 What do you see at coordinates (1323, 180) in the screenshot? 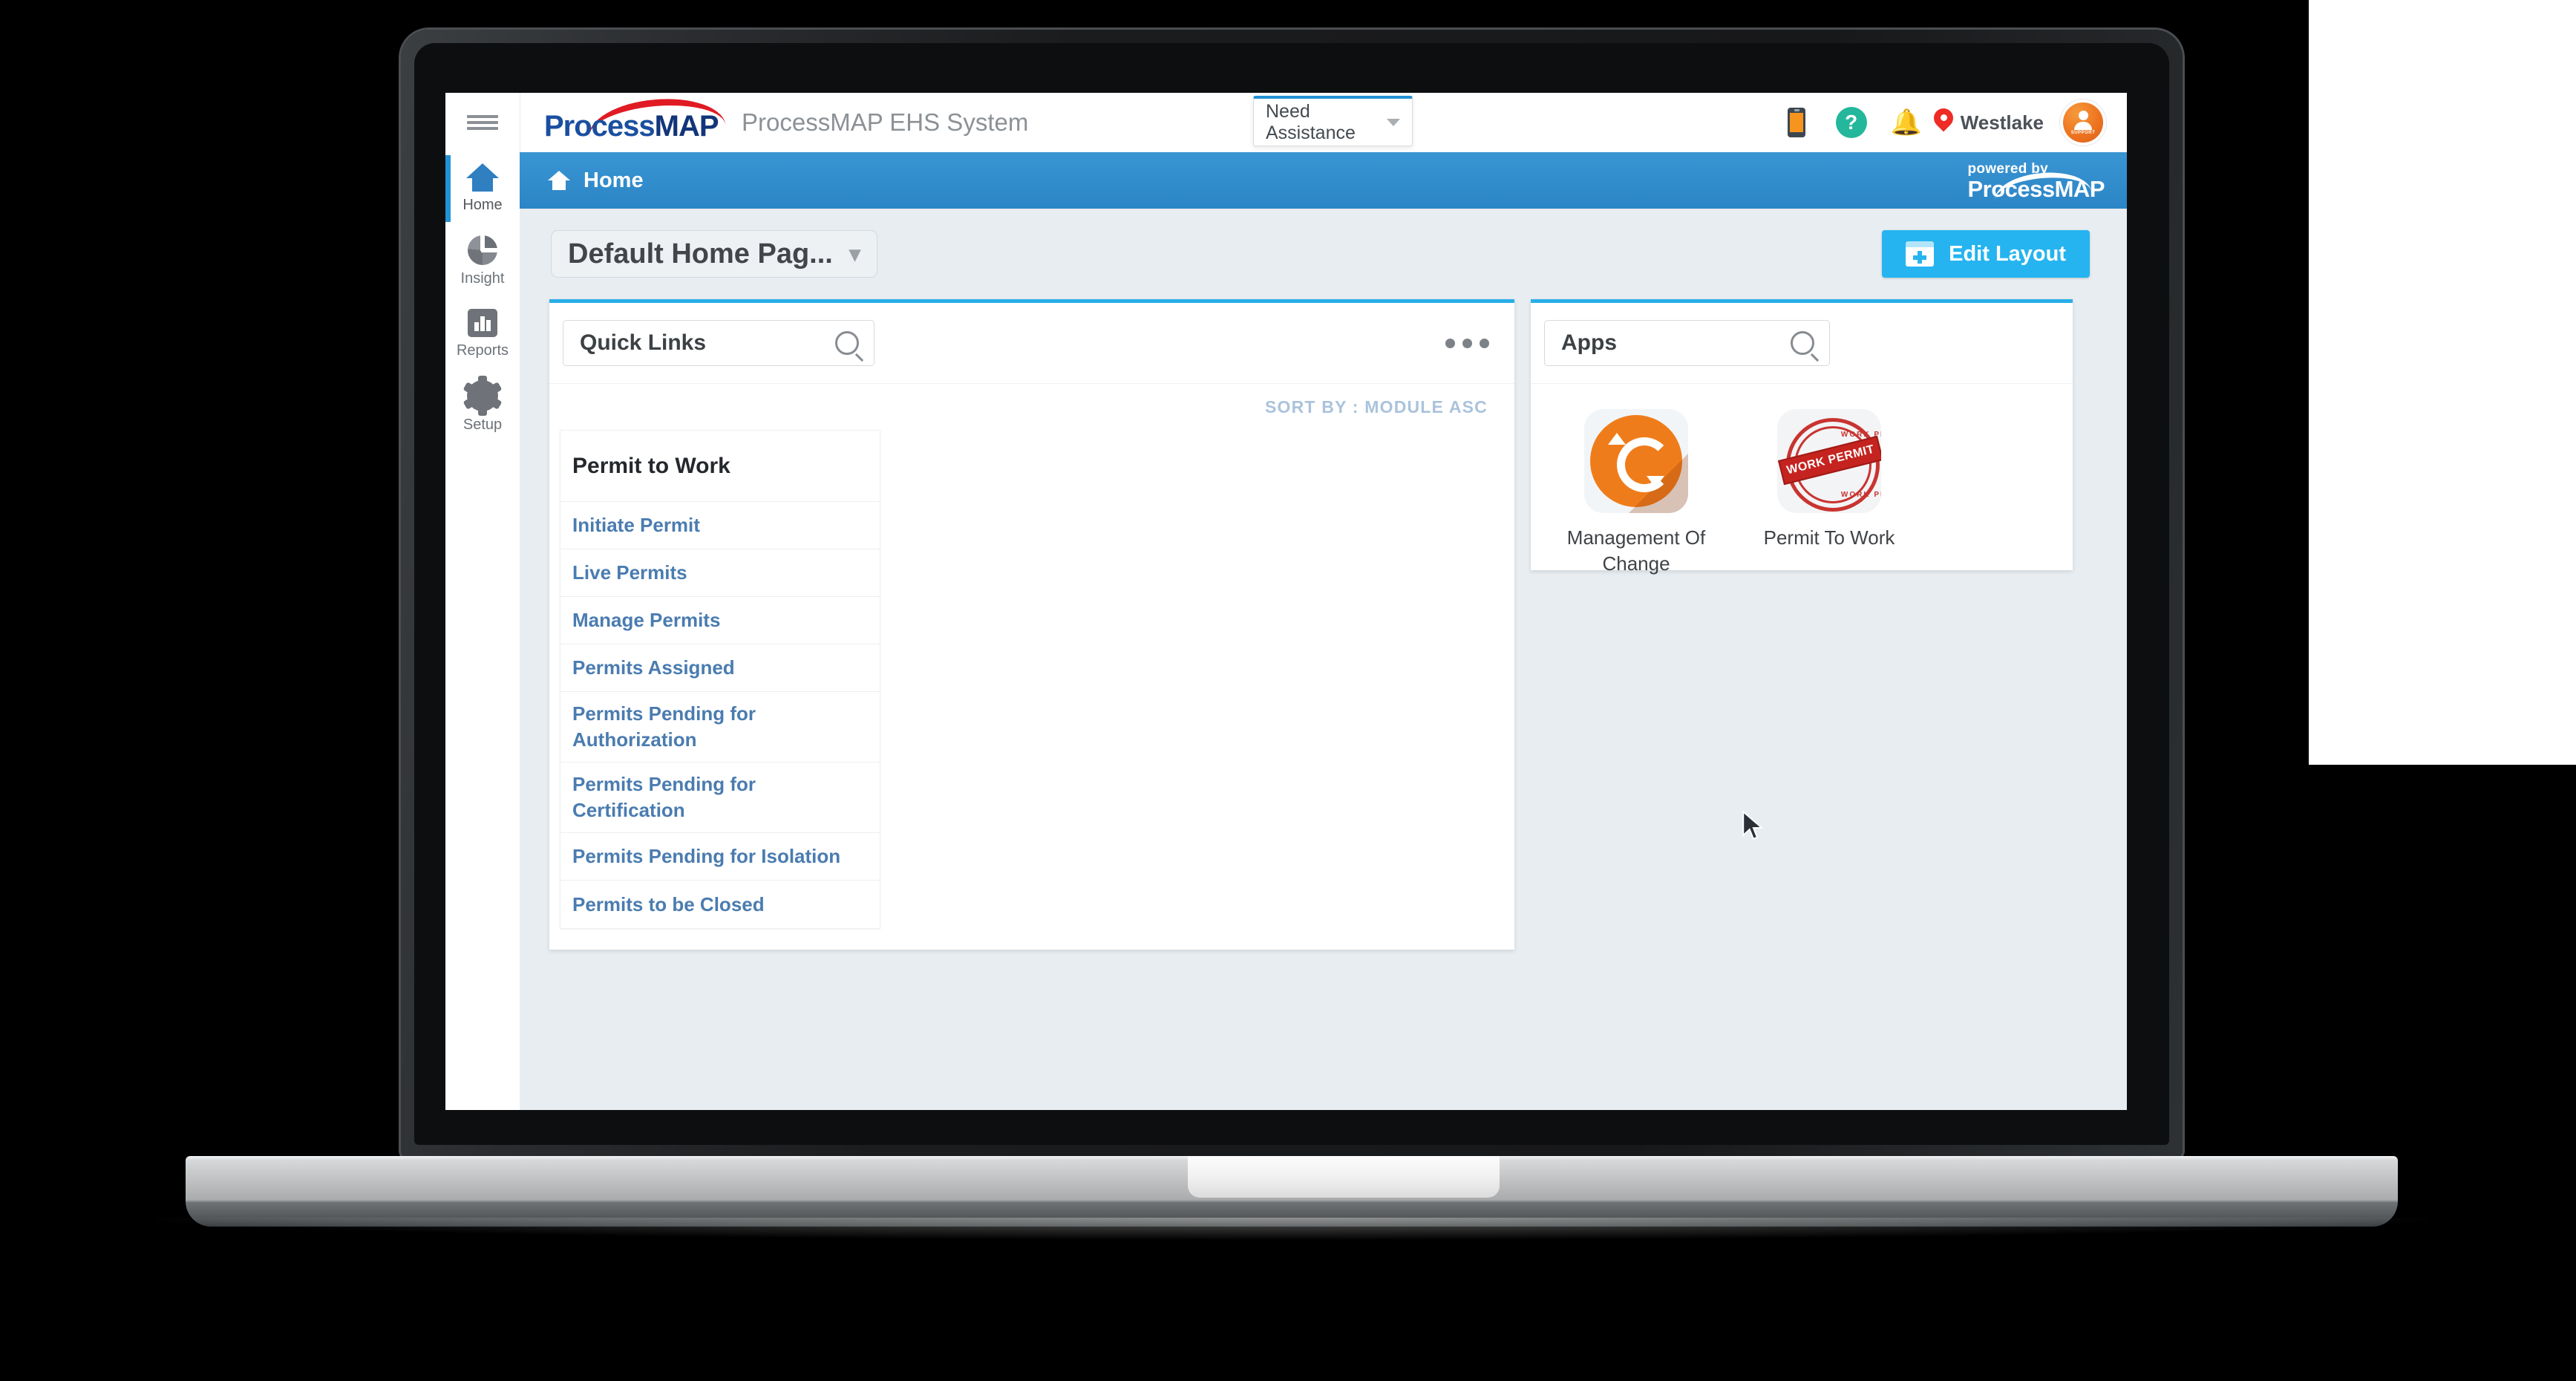
I see `breadcrumb: Home powered by ProcessMAP` at bounding box center [1323, 180].